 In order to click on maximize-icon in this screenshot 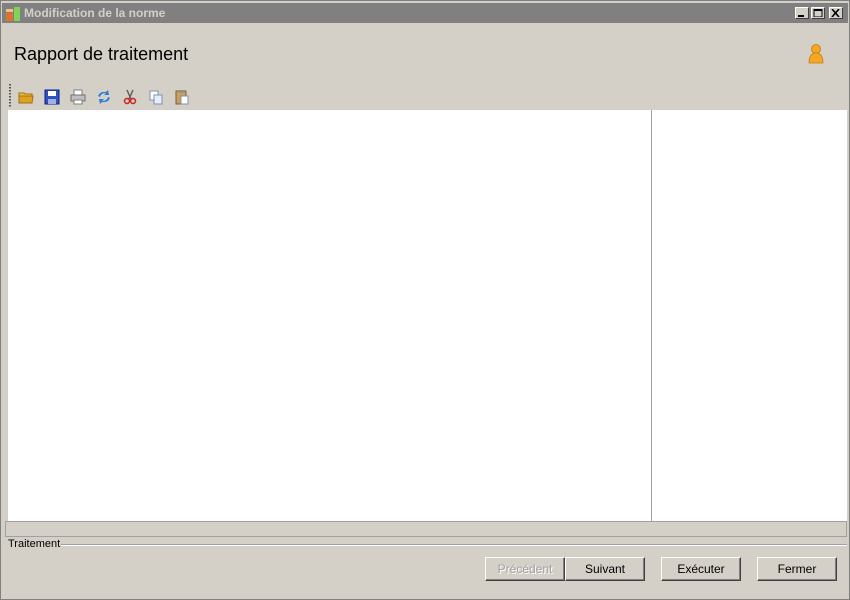, I will do `click(818, 13)`.